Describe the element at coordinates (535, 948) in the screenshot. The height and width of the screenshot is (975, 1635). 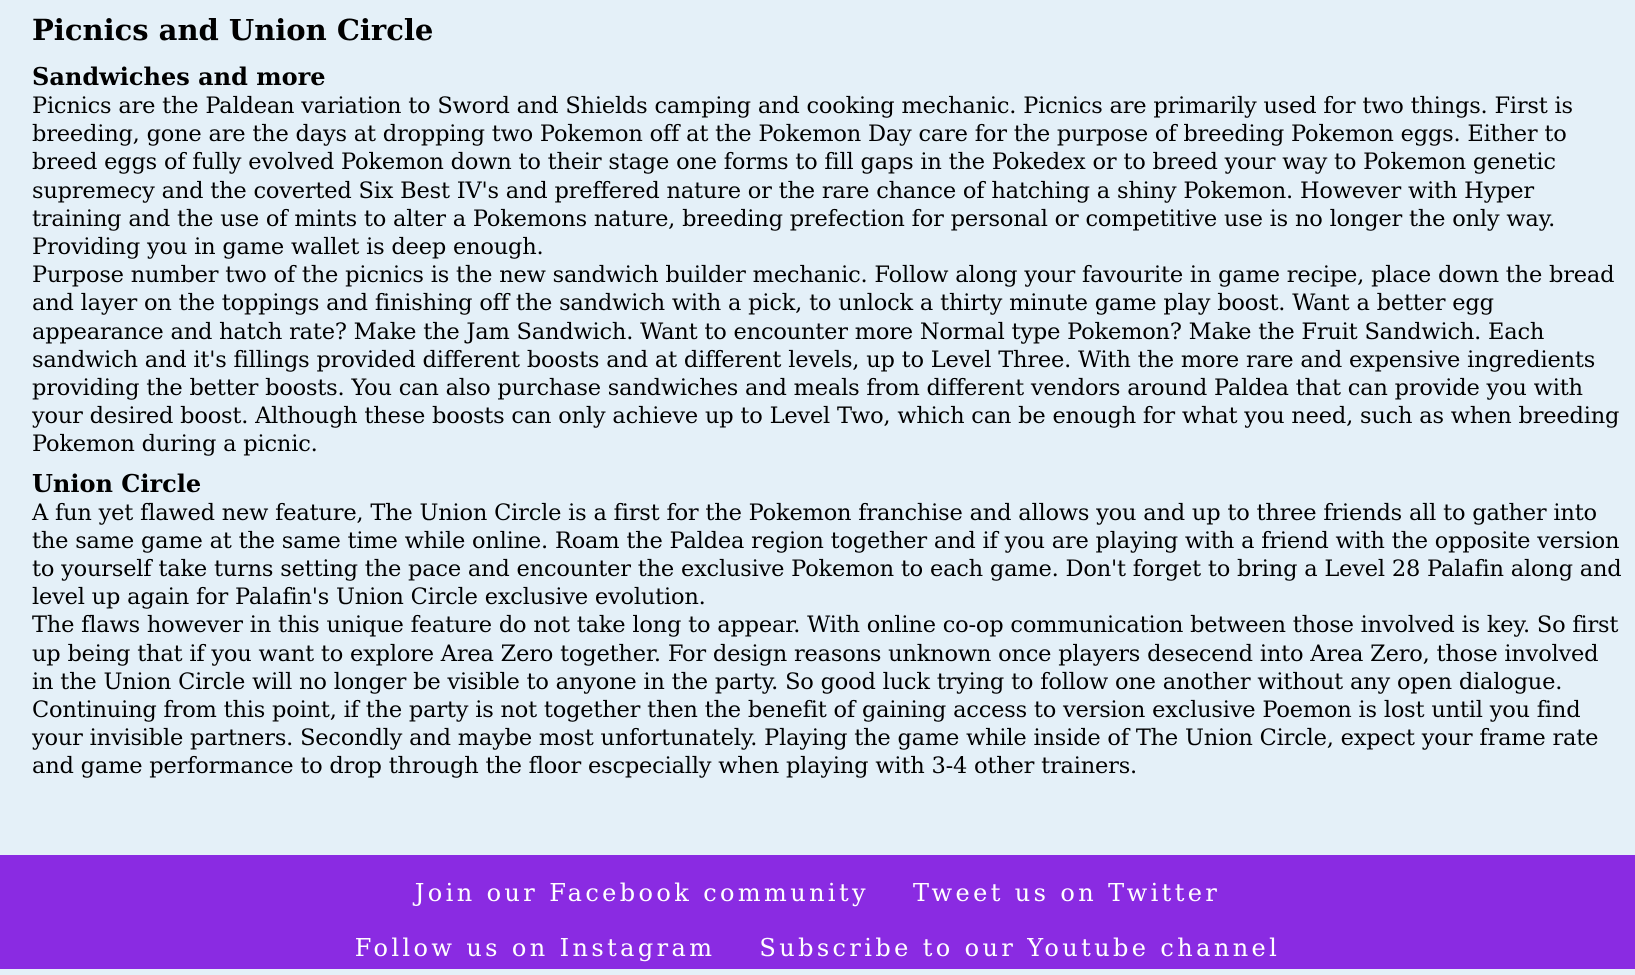
I see `instagram-link: Follow us on Instagram` at that location.